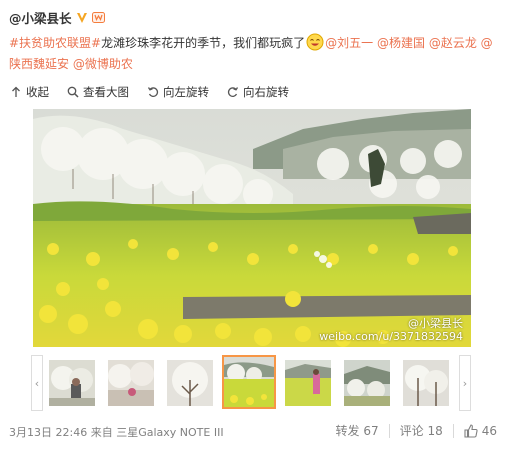  I want to click on next-thumbnail-button: ›, so click(465, 383).